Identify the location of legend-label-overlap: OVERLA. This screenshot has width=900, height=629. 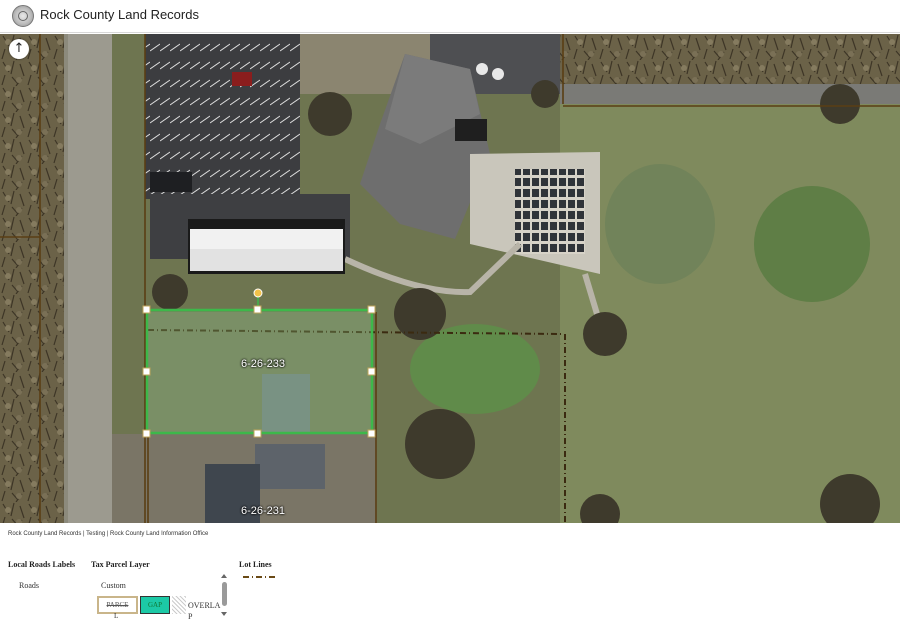
(204, 605).